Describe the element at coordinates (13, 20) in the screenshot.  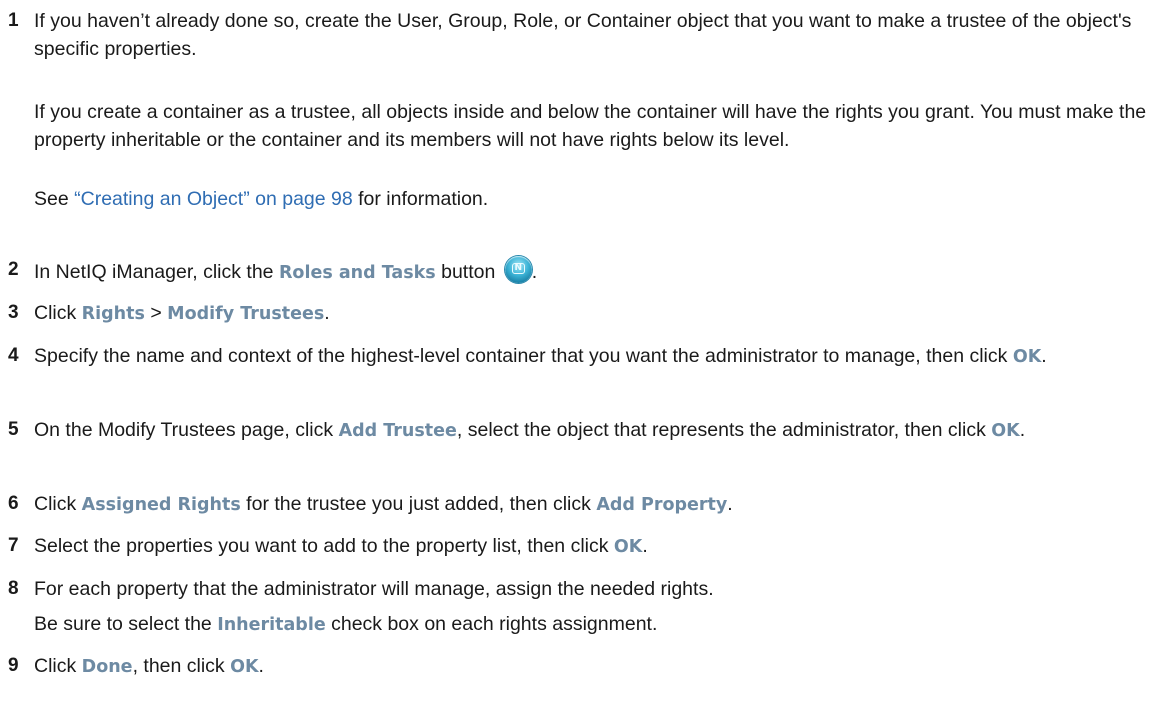
I see `step-number: 1` at that location.